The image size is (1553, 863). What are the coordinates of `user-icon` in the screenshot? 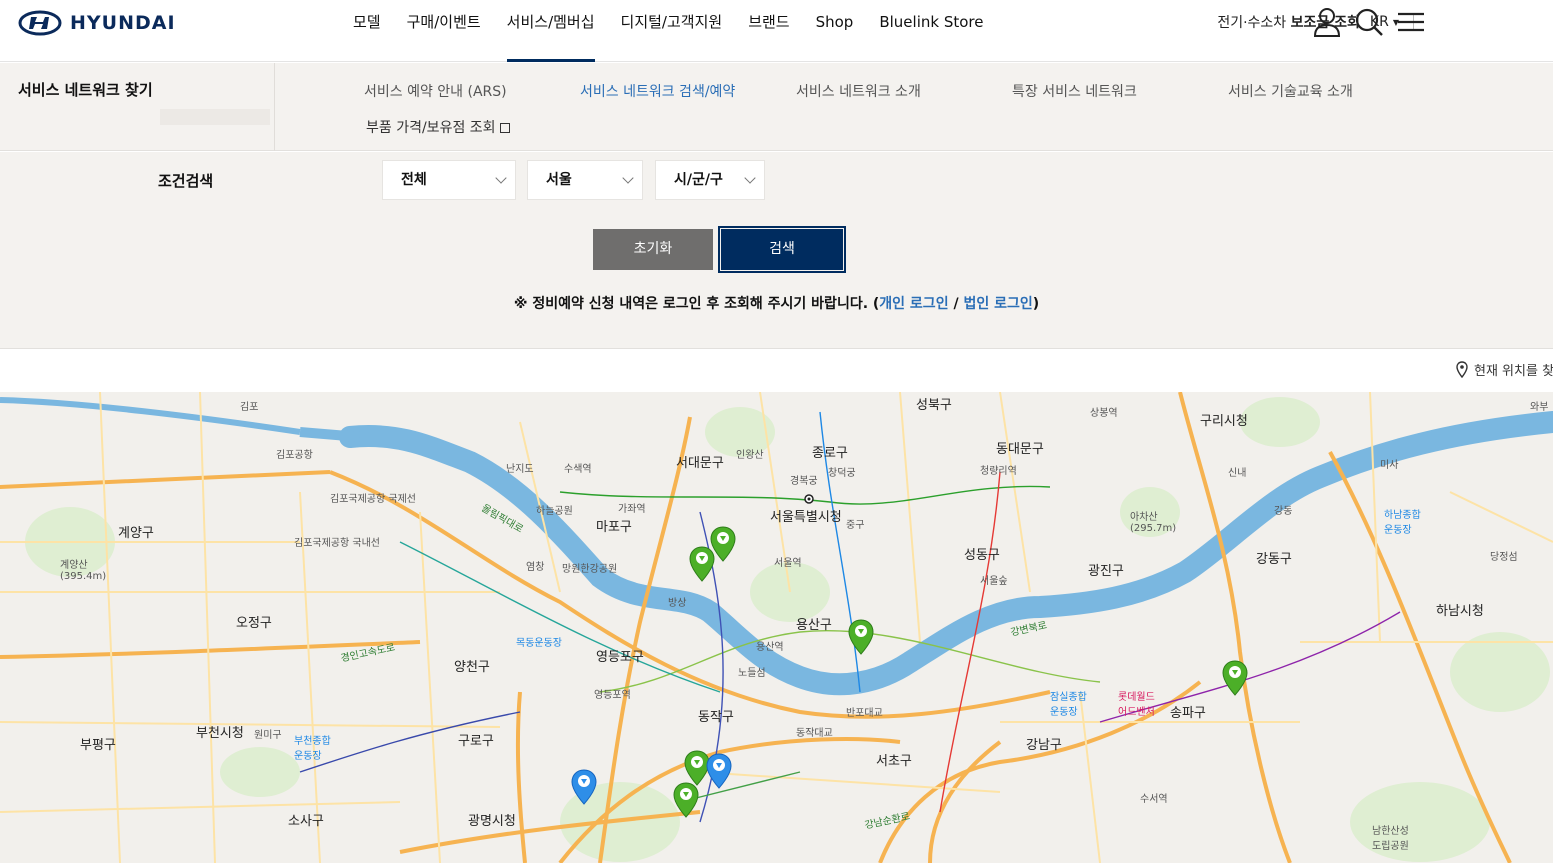 It's located at (1327, 22).